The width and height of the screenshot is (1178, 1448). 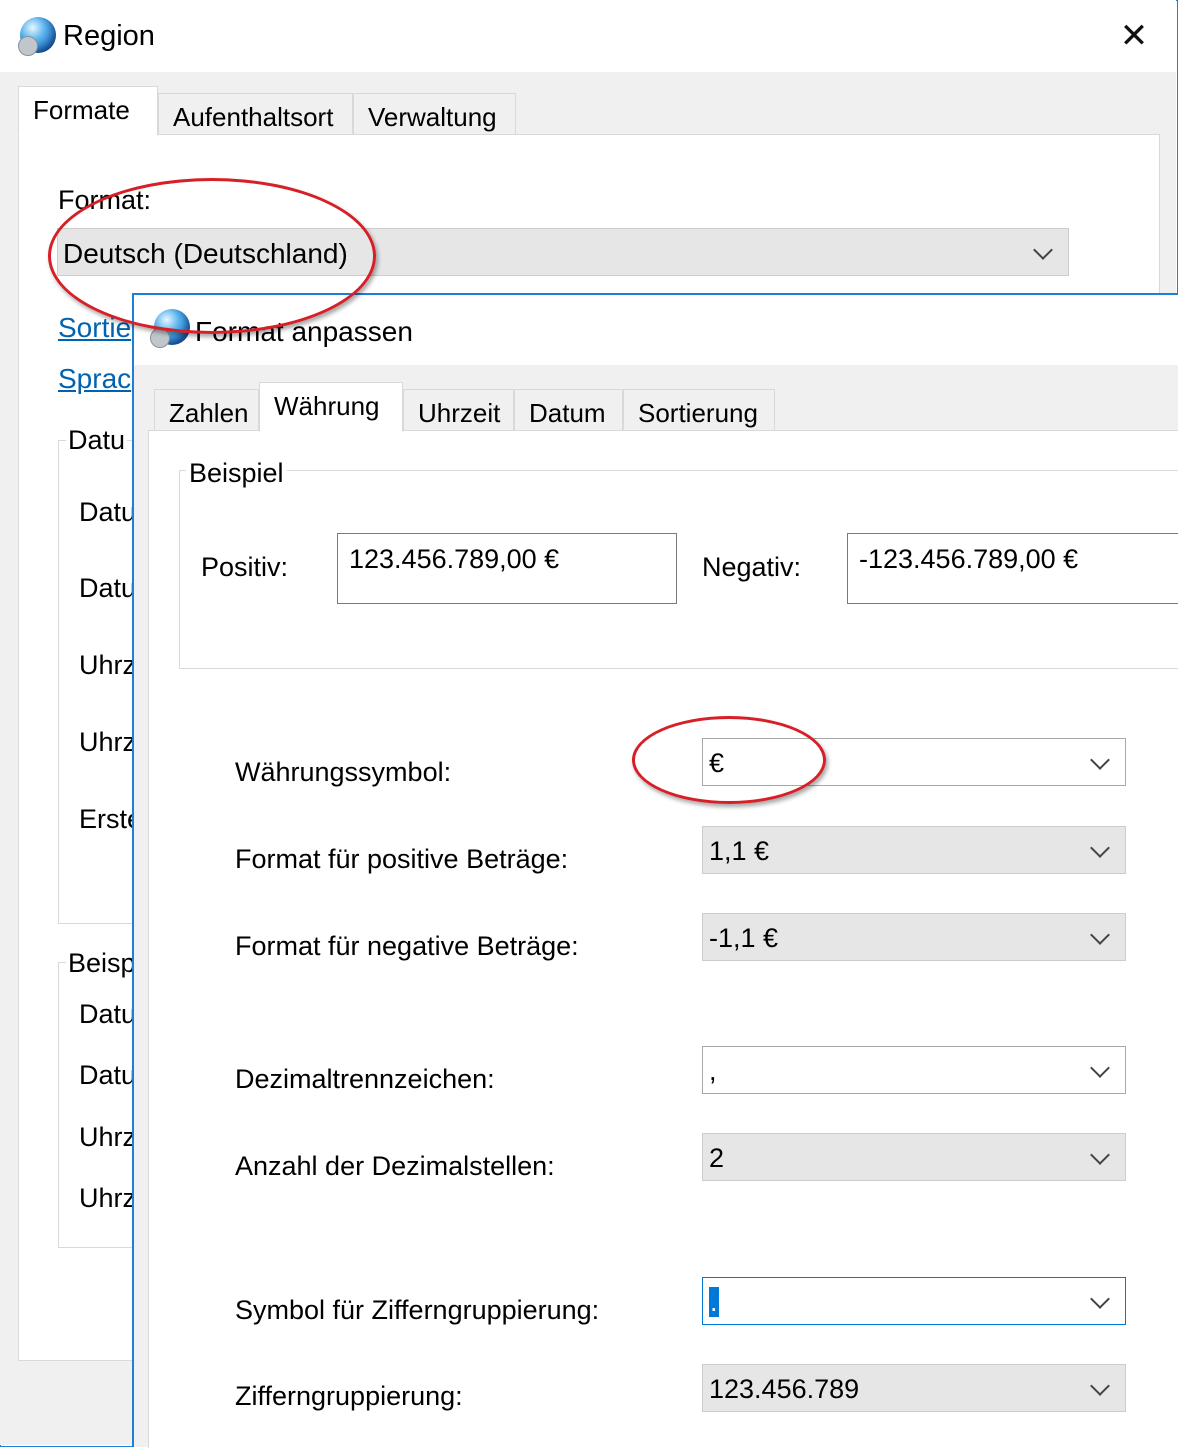 What do you see at coordinates (102, 963) in the screenshot?
I see `group-title: Beisp` at bounding box center [102, 963].